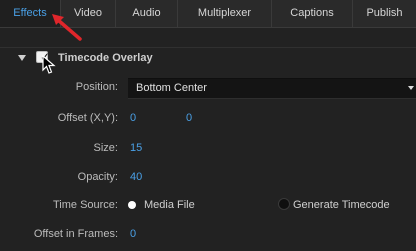  Describe the element at coordinates (341, 205) in the screenshot. I see `generate-timecode-label: Generate Timecode` at that location.